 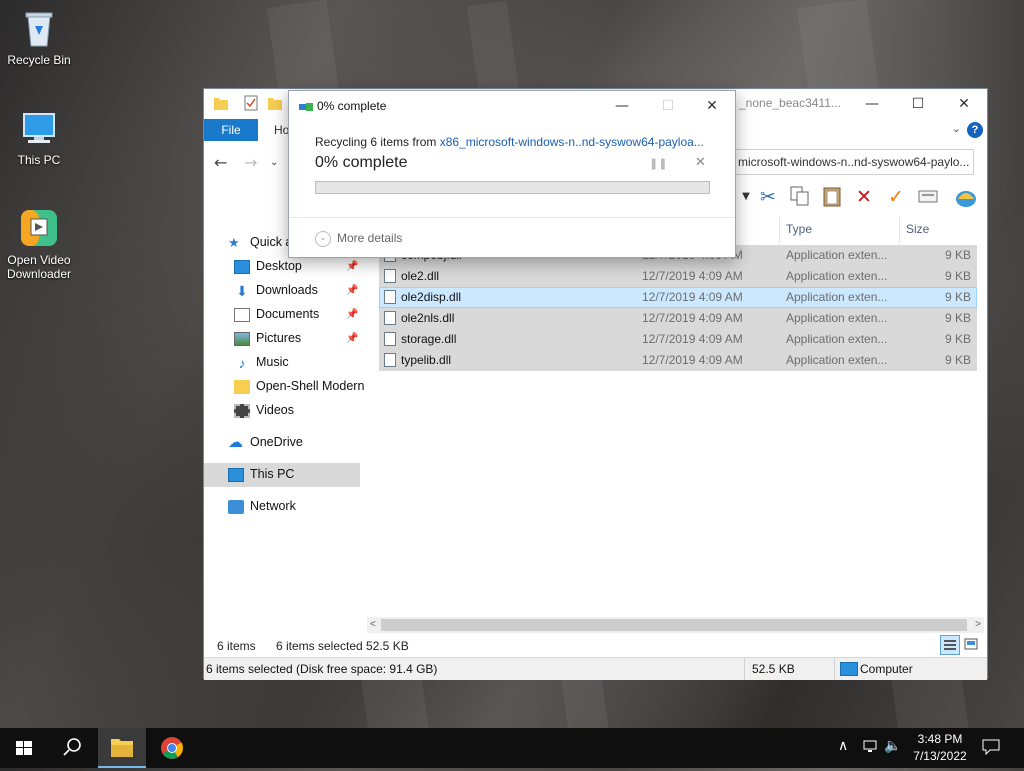 I want to click on scrollbar-thumb, so click(x=674, y=625).